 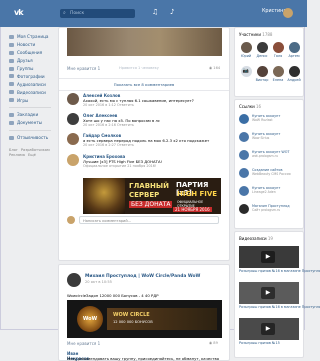 What do you see at coordinates (97, 13) in the screenshot?
I see `search-input: ⌕ Поиск` at bounding box center [97, 13].